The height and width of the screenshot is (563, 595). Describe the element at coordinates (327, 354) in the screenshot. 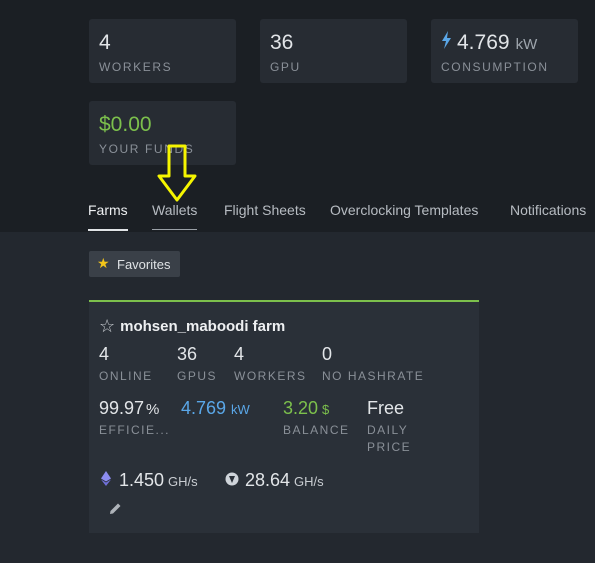

I see `no-hashrate-count: 0` at that location.